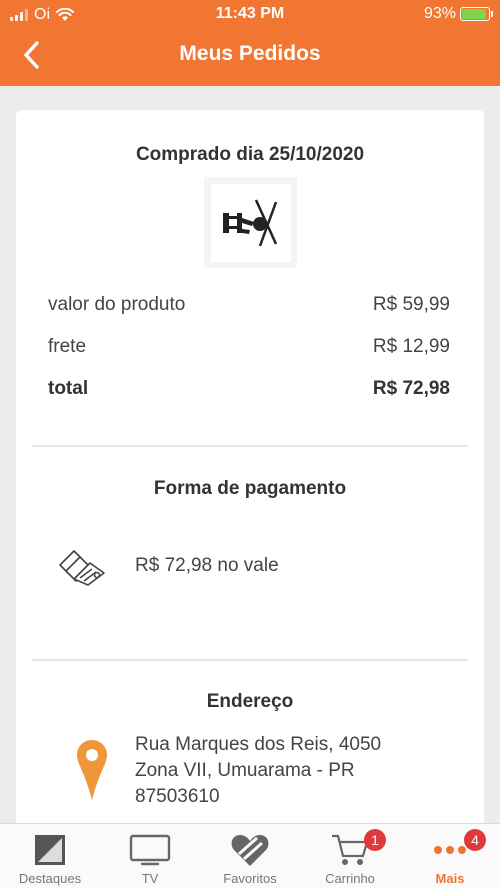 The height and width of the screenshot is (889, 500). What do you see at coordinates (50, 850) in the screenshot?
I see `featured-icon` at bounding box center [50, 850].